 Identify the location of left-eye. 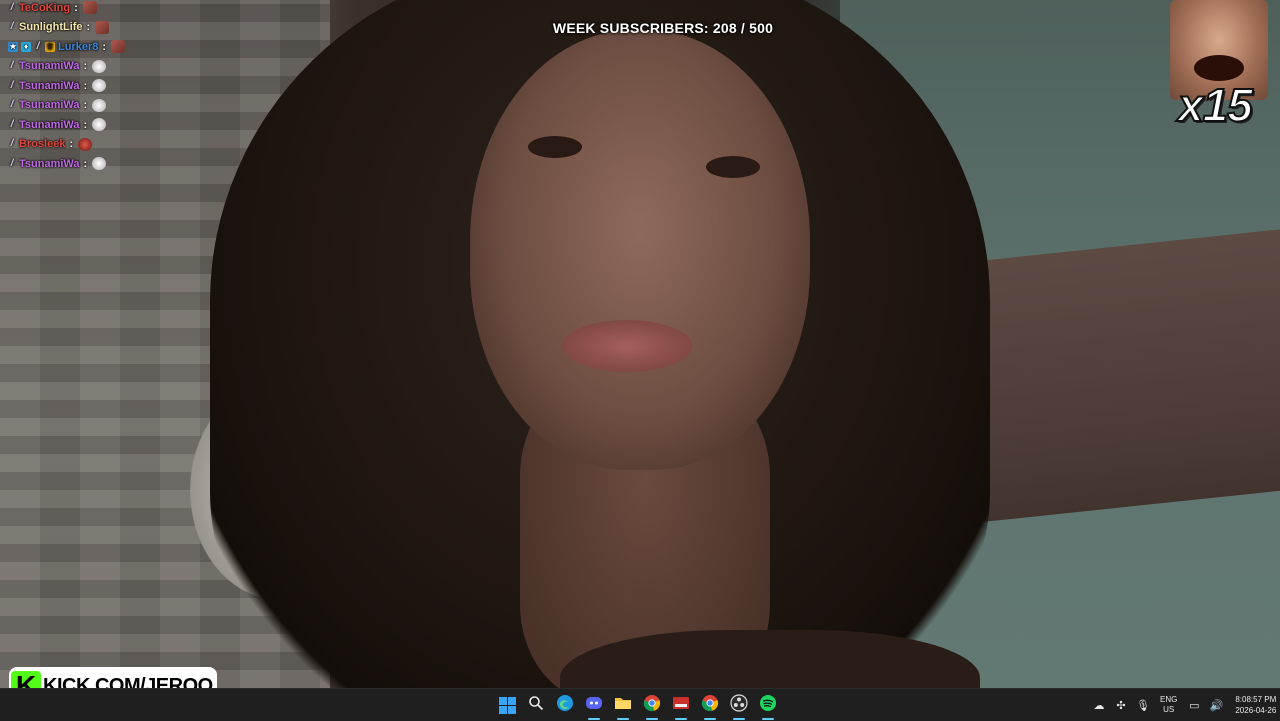
(555, 147).